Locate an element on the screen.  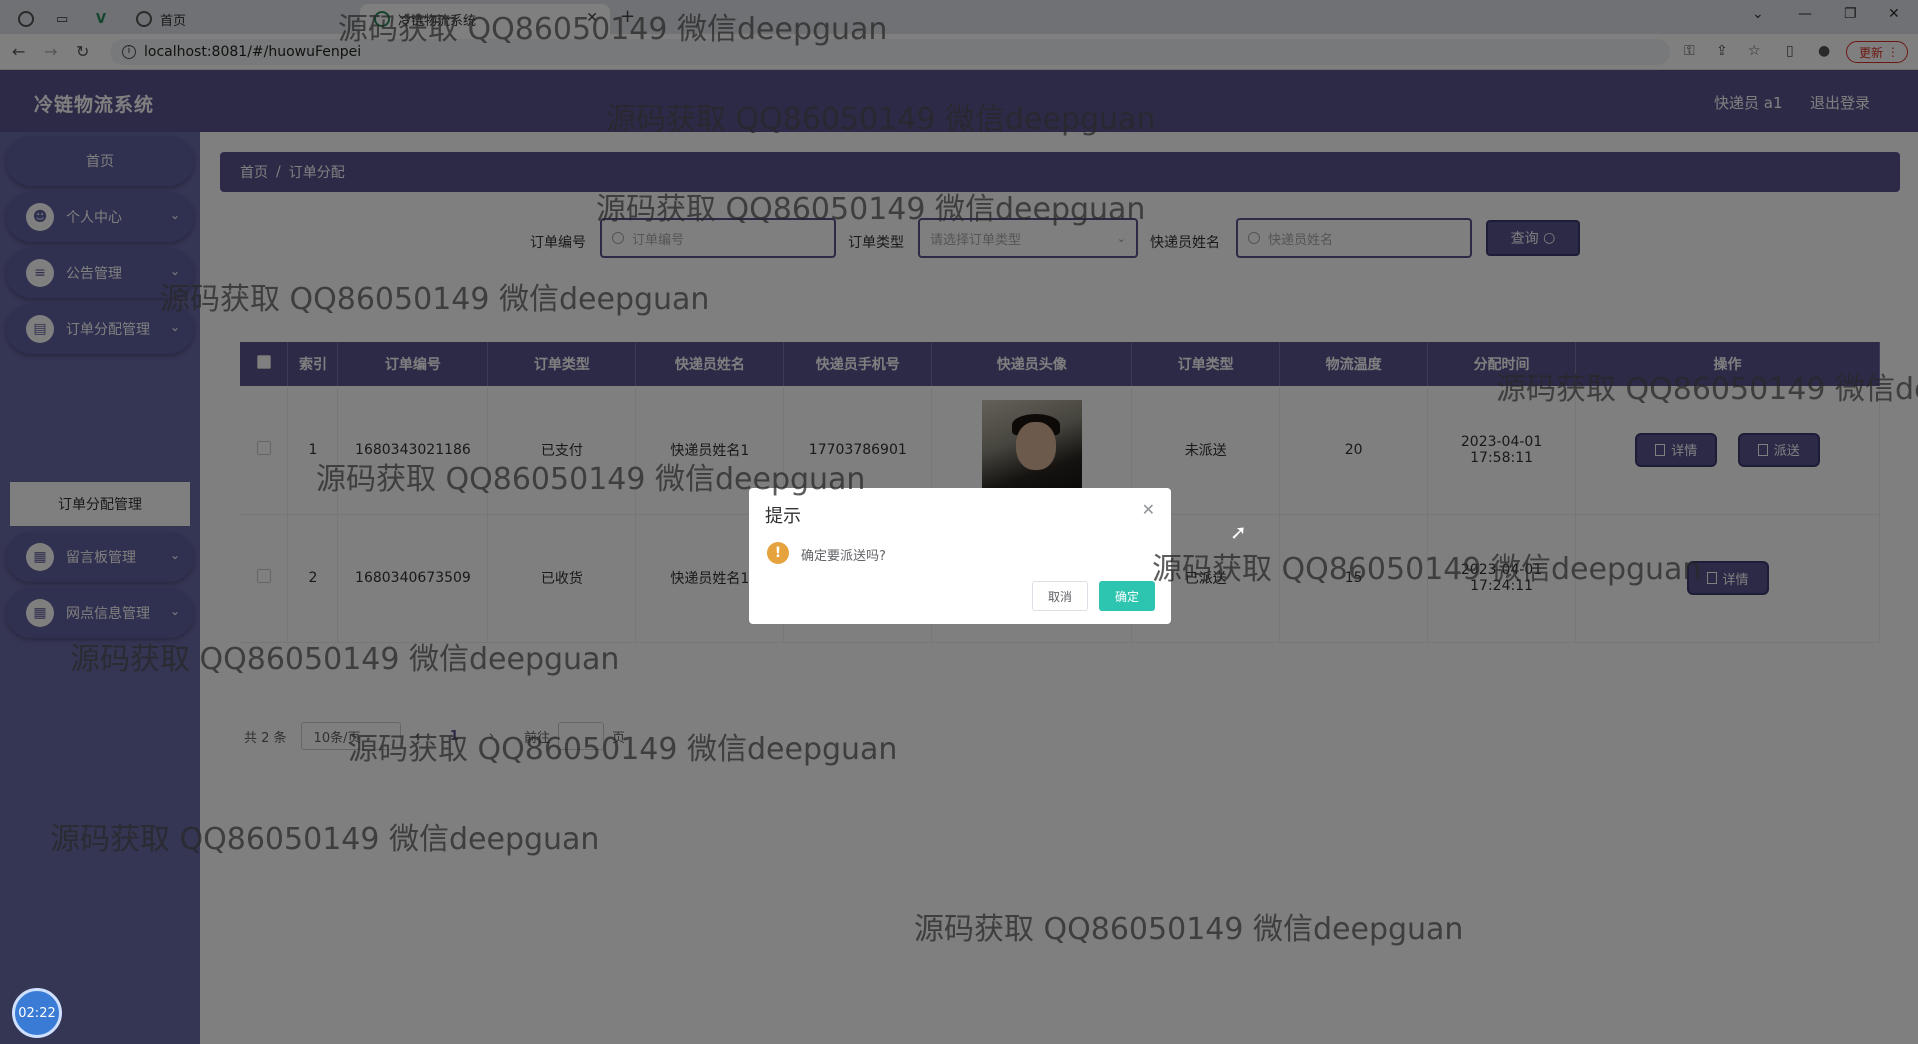
dialog-message: 确定要派送吗? is located at coordinates (843, 556).